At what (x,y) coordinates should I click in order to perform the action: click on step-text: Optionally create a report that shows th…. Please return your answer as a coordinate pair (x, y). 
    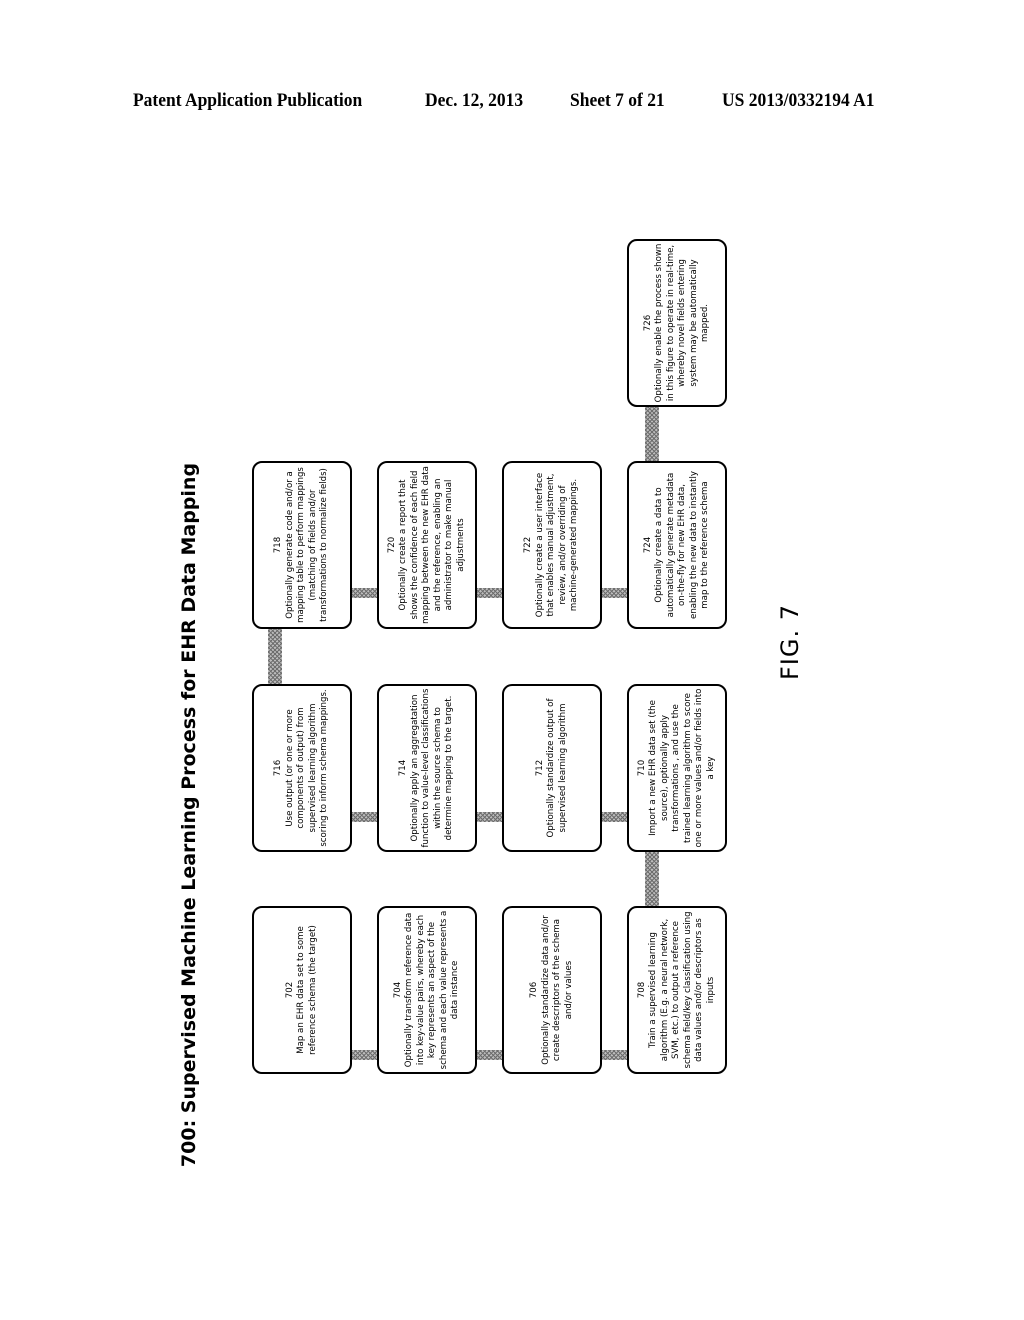
    Looking at the image, I should click on (432, 545).